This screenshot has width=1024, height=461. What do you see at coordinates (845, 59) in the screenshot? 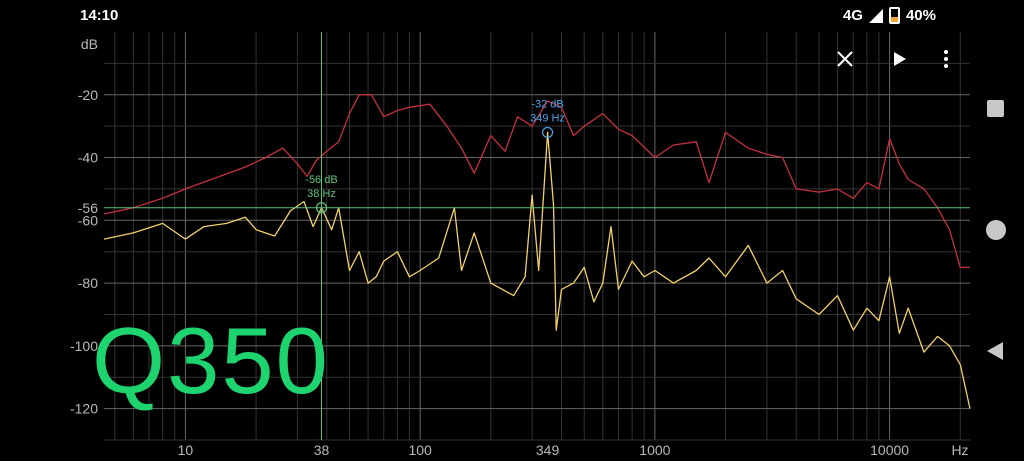
I see `close-icon` at bounding box center [845, 59].